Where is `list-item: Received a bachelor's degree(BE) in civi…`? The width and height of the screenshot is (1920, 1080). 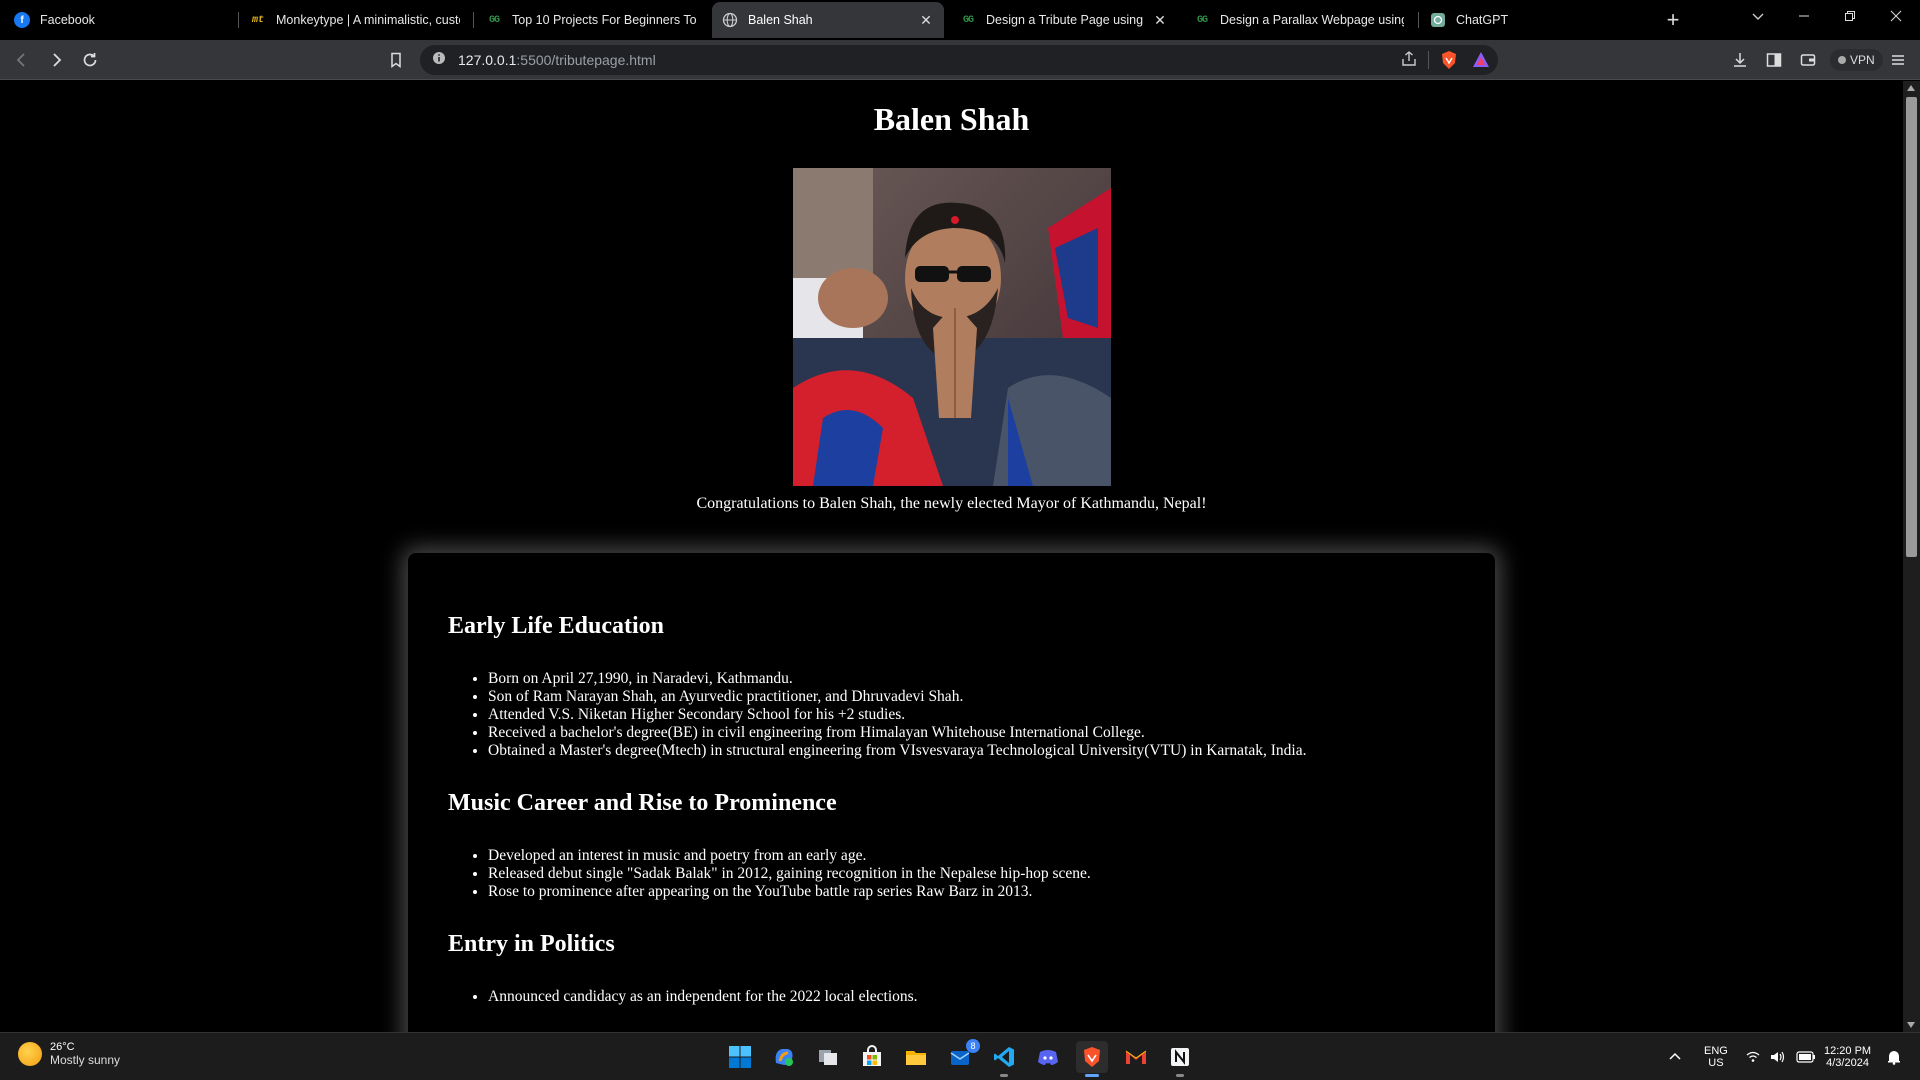
list-item: Received a bachelor's degree(BE) in civi… is located at coordinates (971, 733).